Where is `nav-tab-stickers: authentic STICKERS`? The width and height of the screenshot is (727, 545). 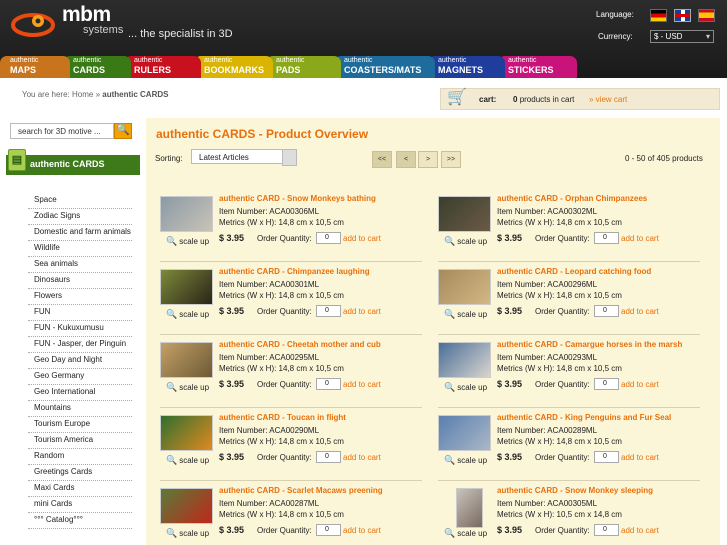 nav-tab-stickers: authentic STICKERS is located at coordinates (537, 67).